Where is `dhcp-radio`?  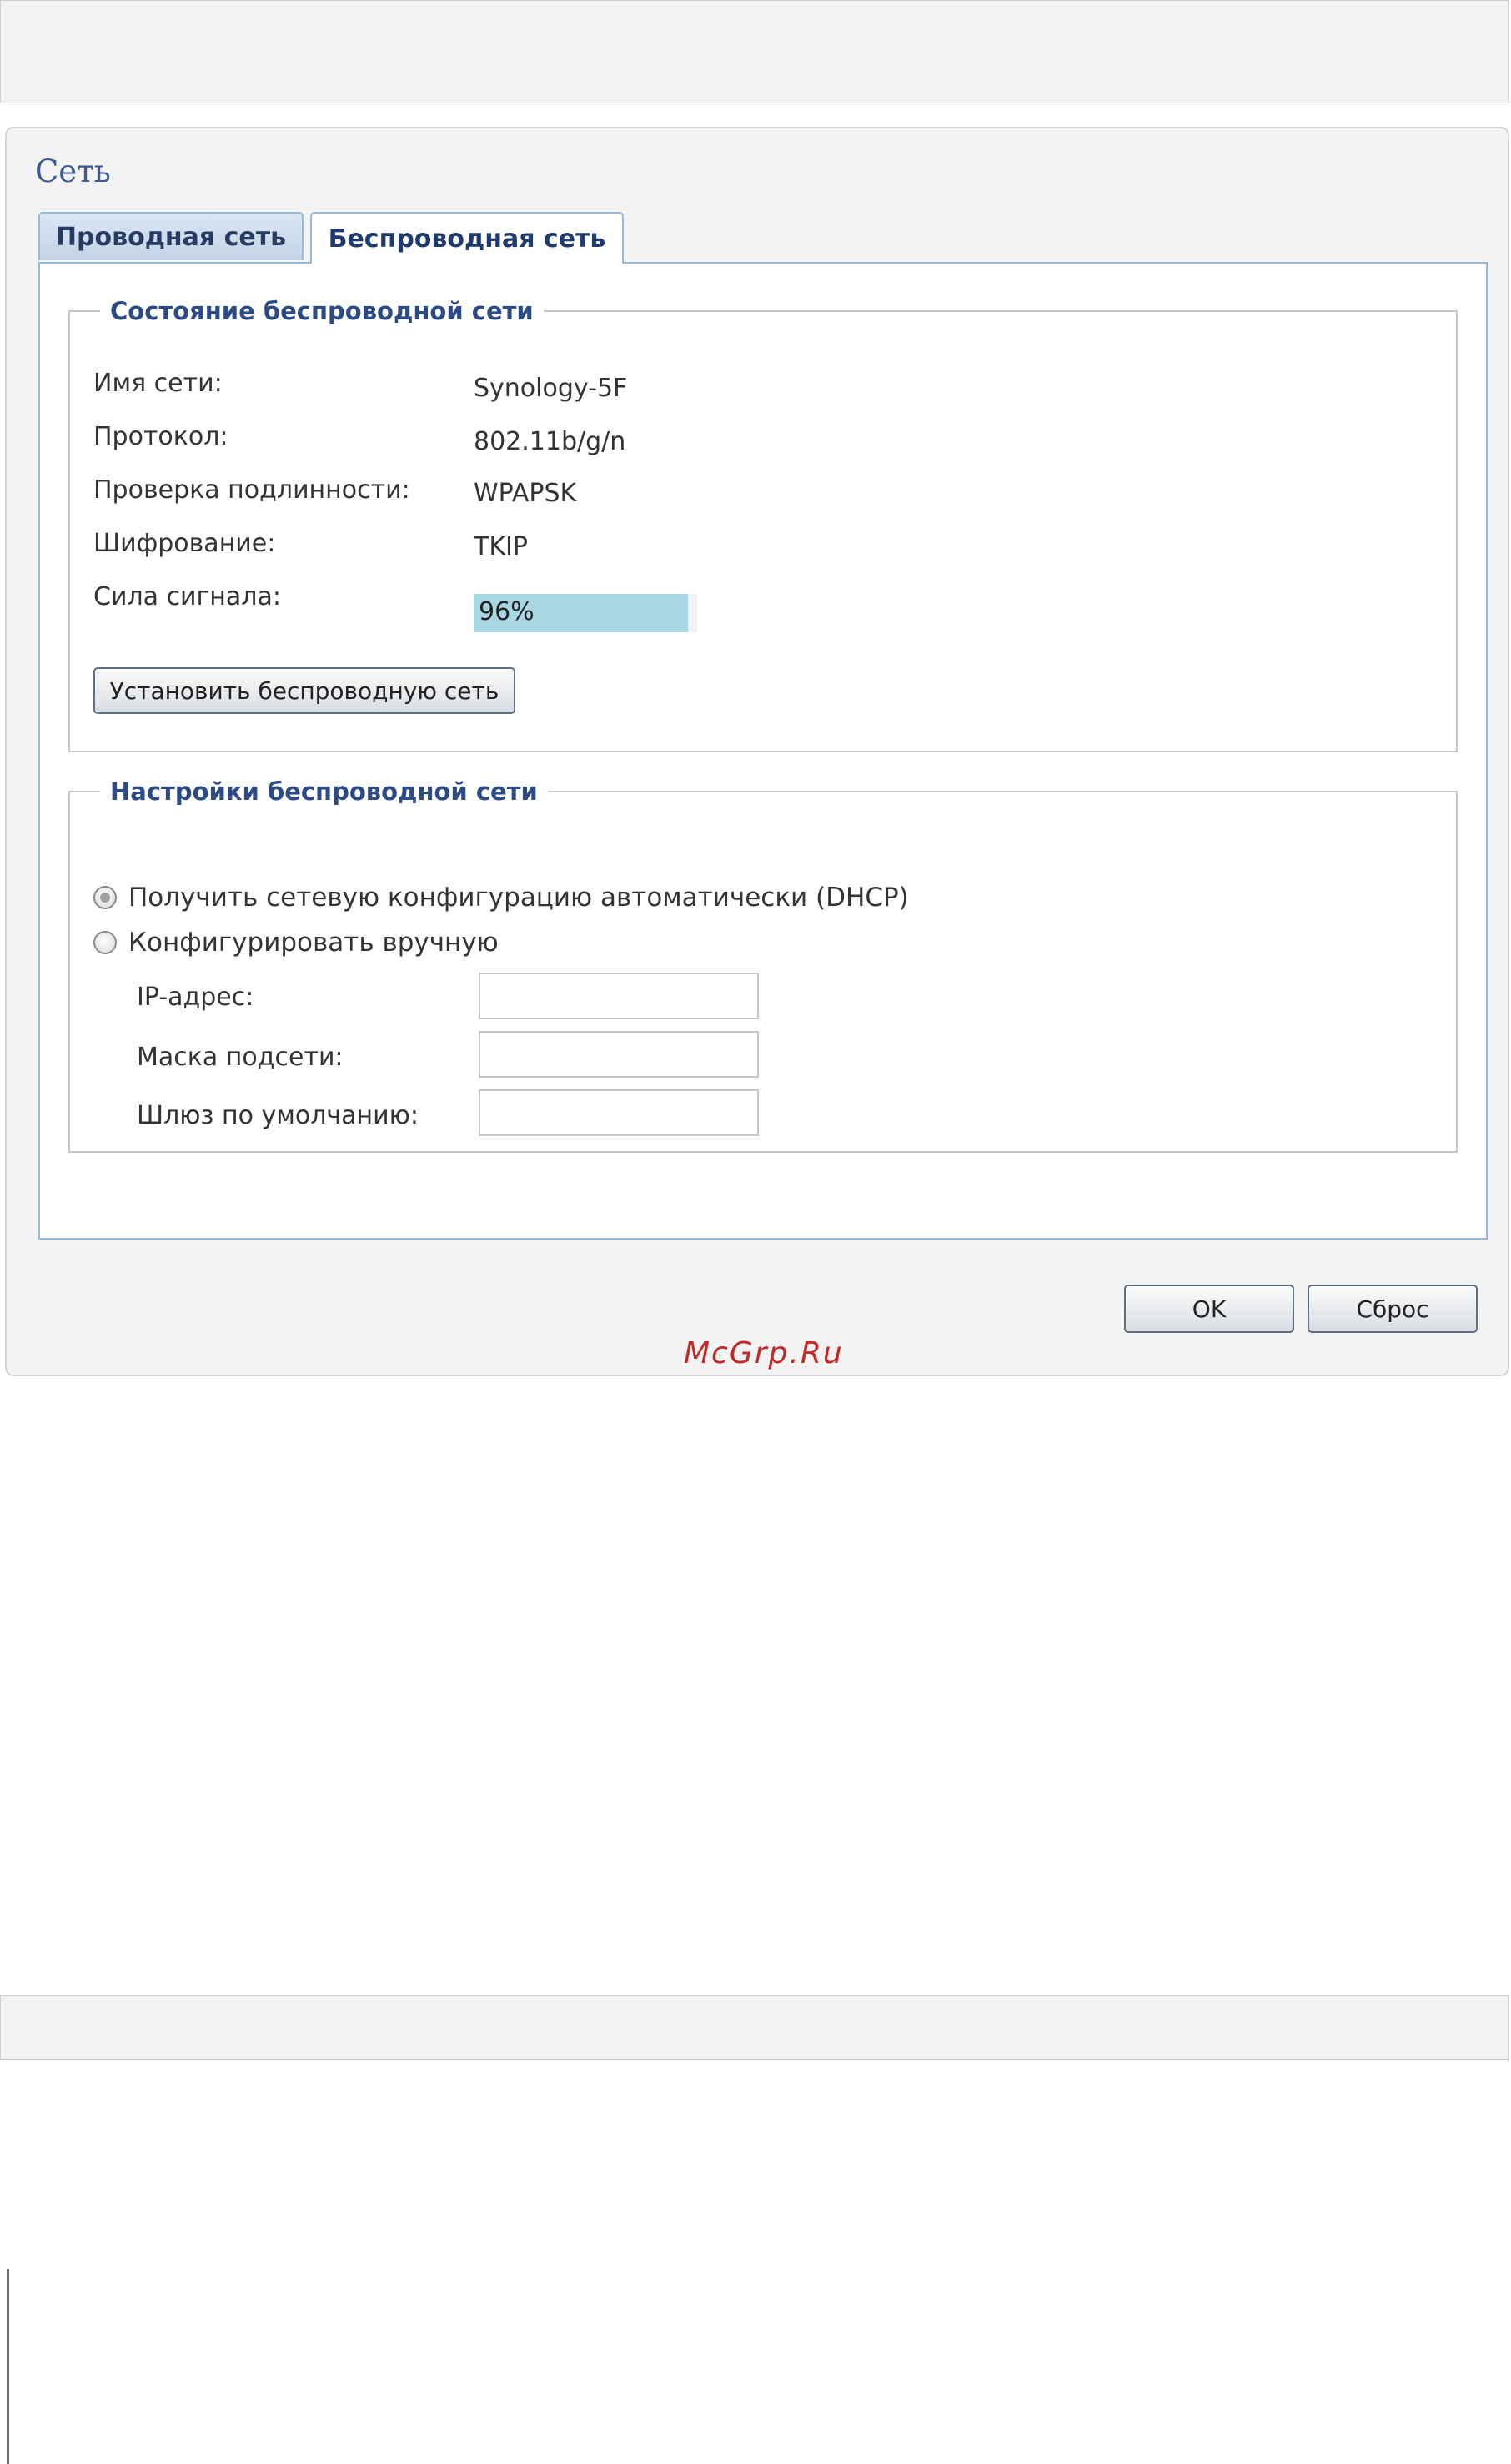 dhcp-radio is located at coordinates (105, 897).